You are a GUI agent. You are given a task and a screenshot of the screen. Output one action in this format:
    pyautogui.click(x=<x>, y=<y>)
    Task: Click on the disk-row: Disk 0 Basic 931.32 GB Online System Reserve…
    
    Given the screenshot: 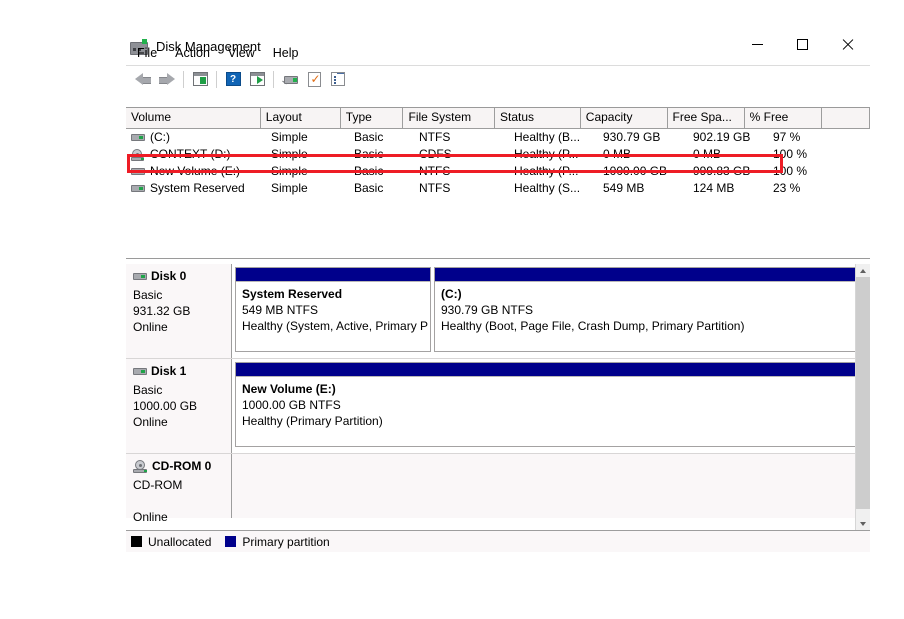 What is the action you would take?
    pyautogui.click(x=492, y=311)
    